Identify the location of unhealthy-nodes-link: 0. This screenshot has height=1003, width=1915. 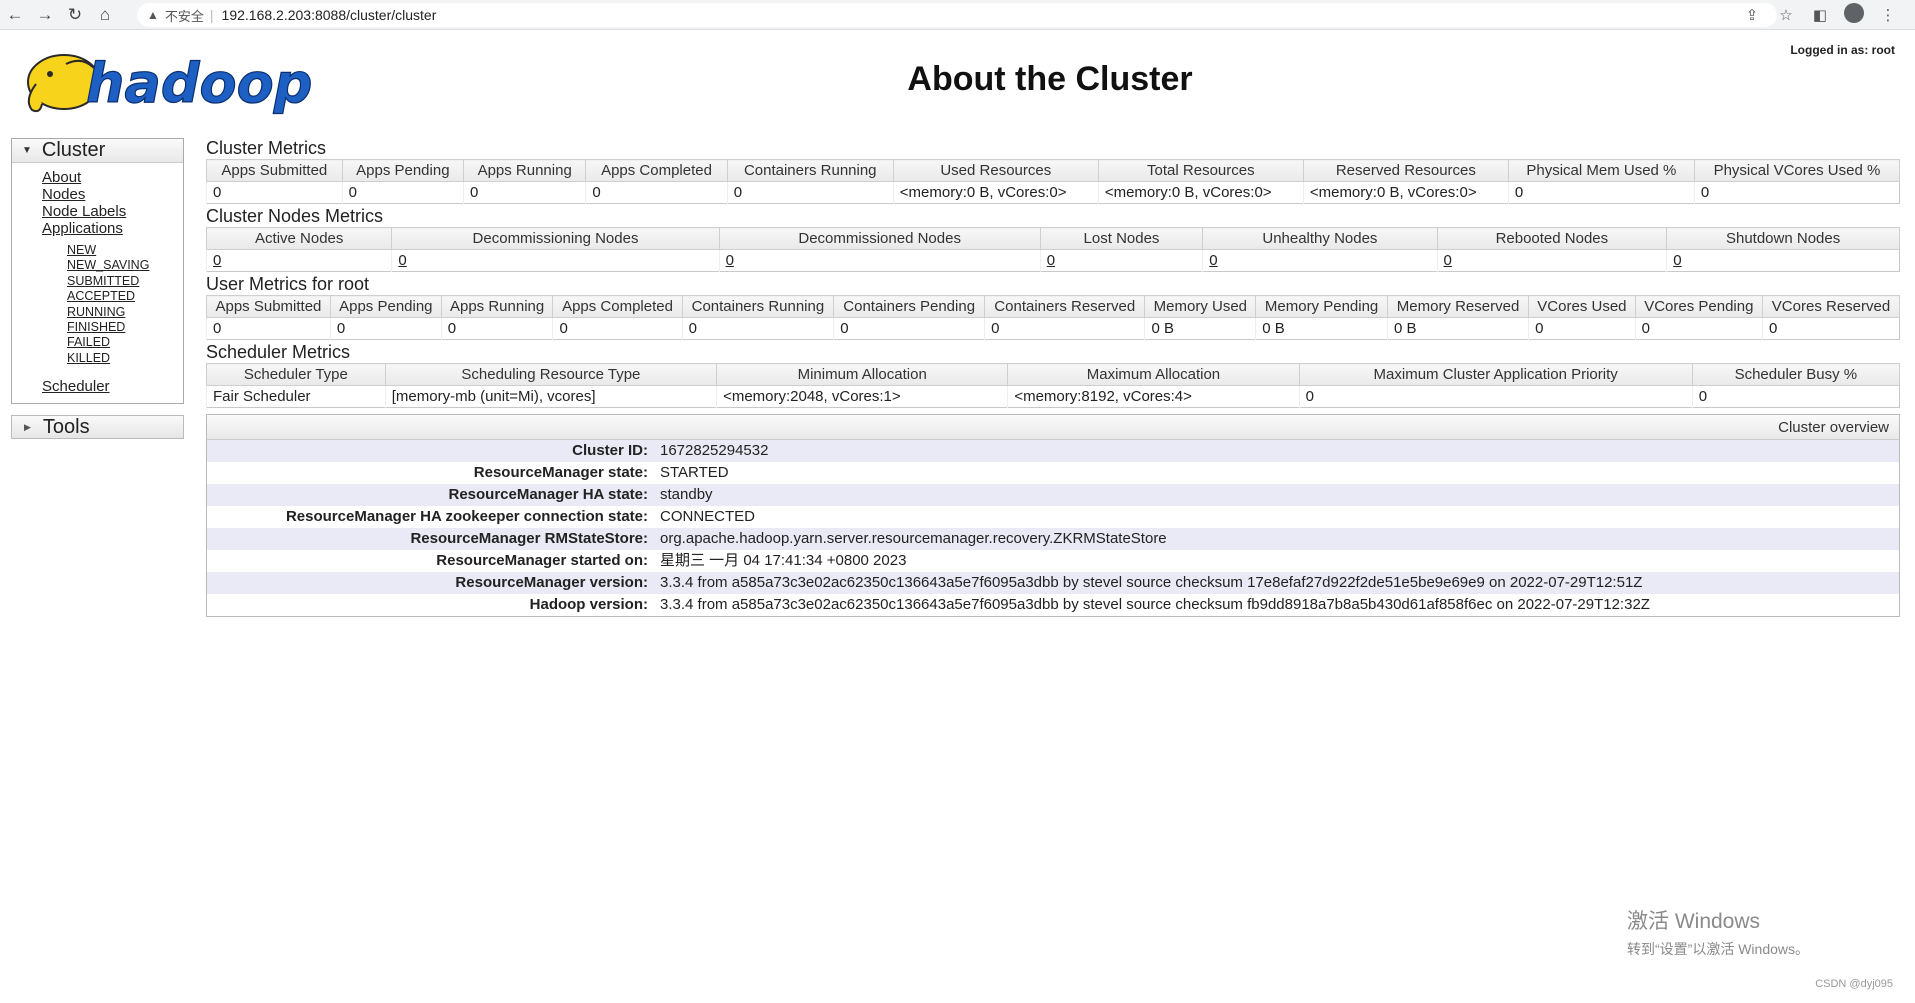
(1213, 260).